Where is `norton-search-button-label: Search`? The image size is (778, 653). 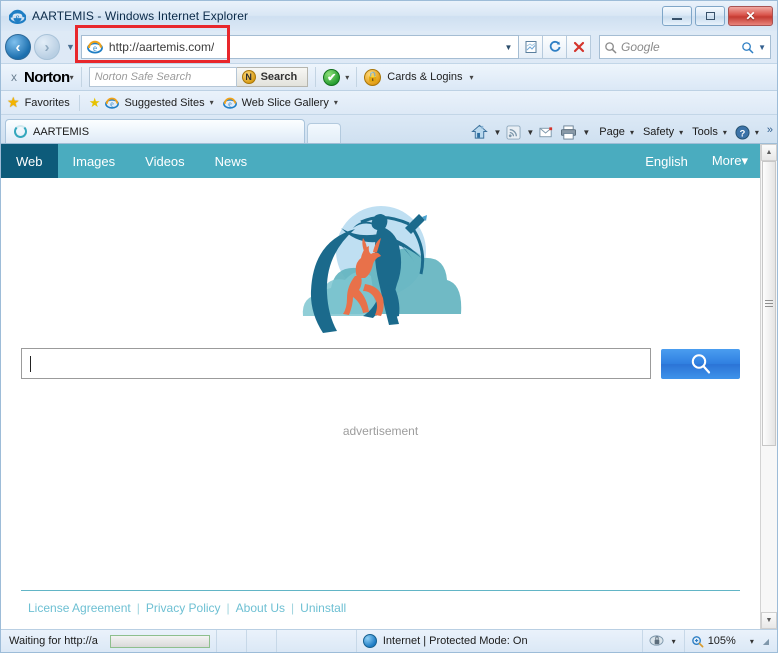
norton-search-button-label: Search is located at coordinates (279, 77).